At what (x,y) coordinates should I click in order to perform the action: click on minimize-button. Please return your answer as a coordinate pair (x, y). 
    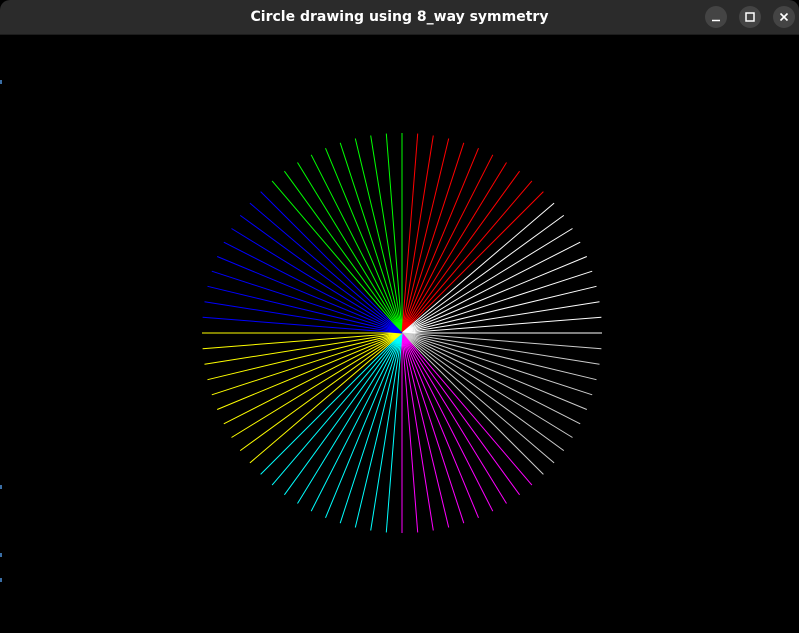
    Looking at the image, I should click on (716, 17).